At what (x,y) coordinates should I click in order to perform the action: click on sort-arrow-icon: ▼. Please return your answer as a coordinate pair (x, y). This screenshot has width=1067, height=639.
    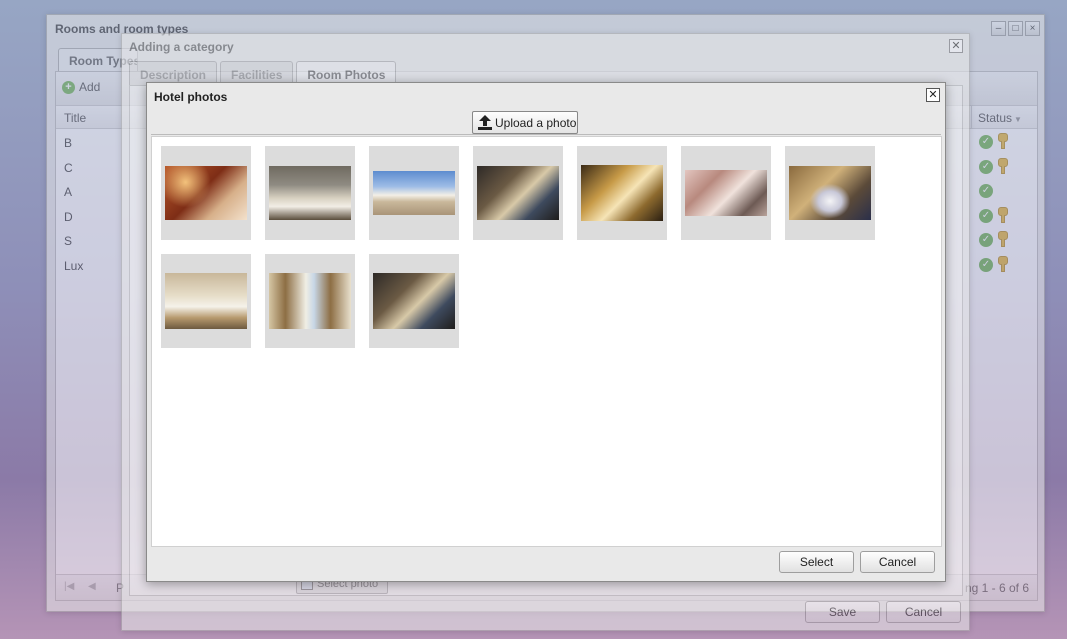
    Looking at the image, I should click on (1018, 119).